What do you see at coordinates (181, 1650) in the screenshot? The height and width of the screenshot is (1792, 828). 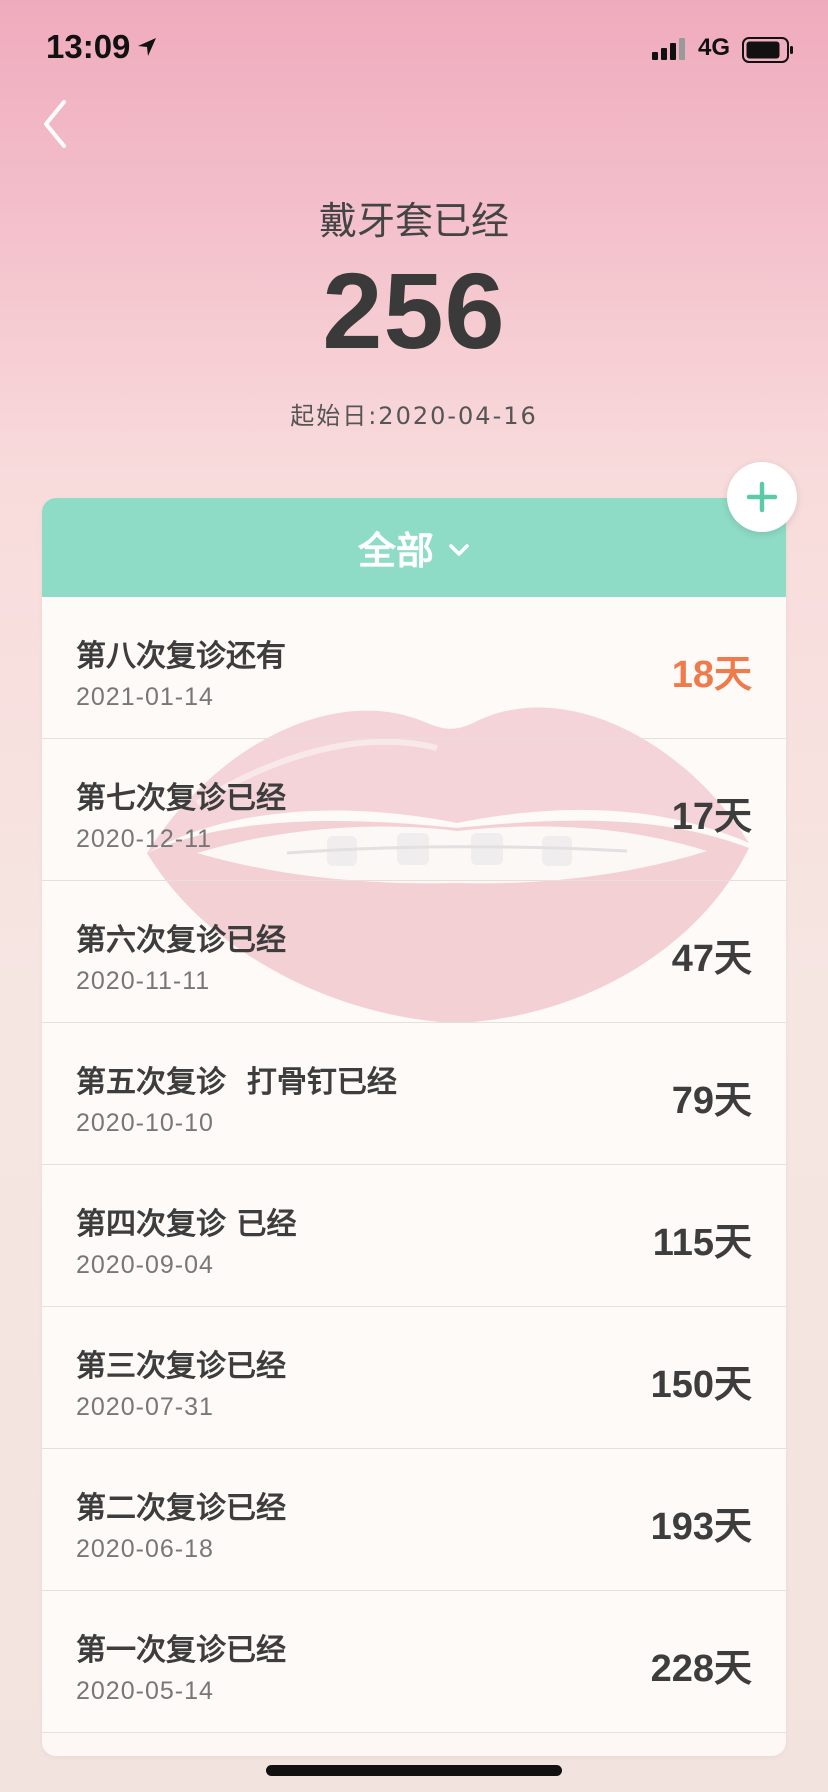 I see `list-item-title: 第一次复诊已经` at bounding box center [181, 1650].